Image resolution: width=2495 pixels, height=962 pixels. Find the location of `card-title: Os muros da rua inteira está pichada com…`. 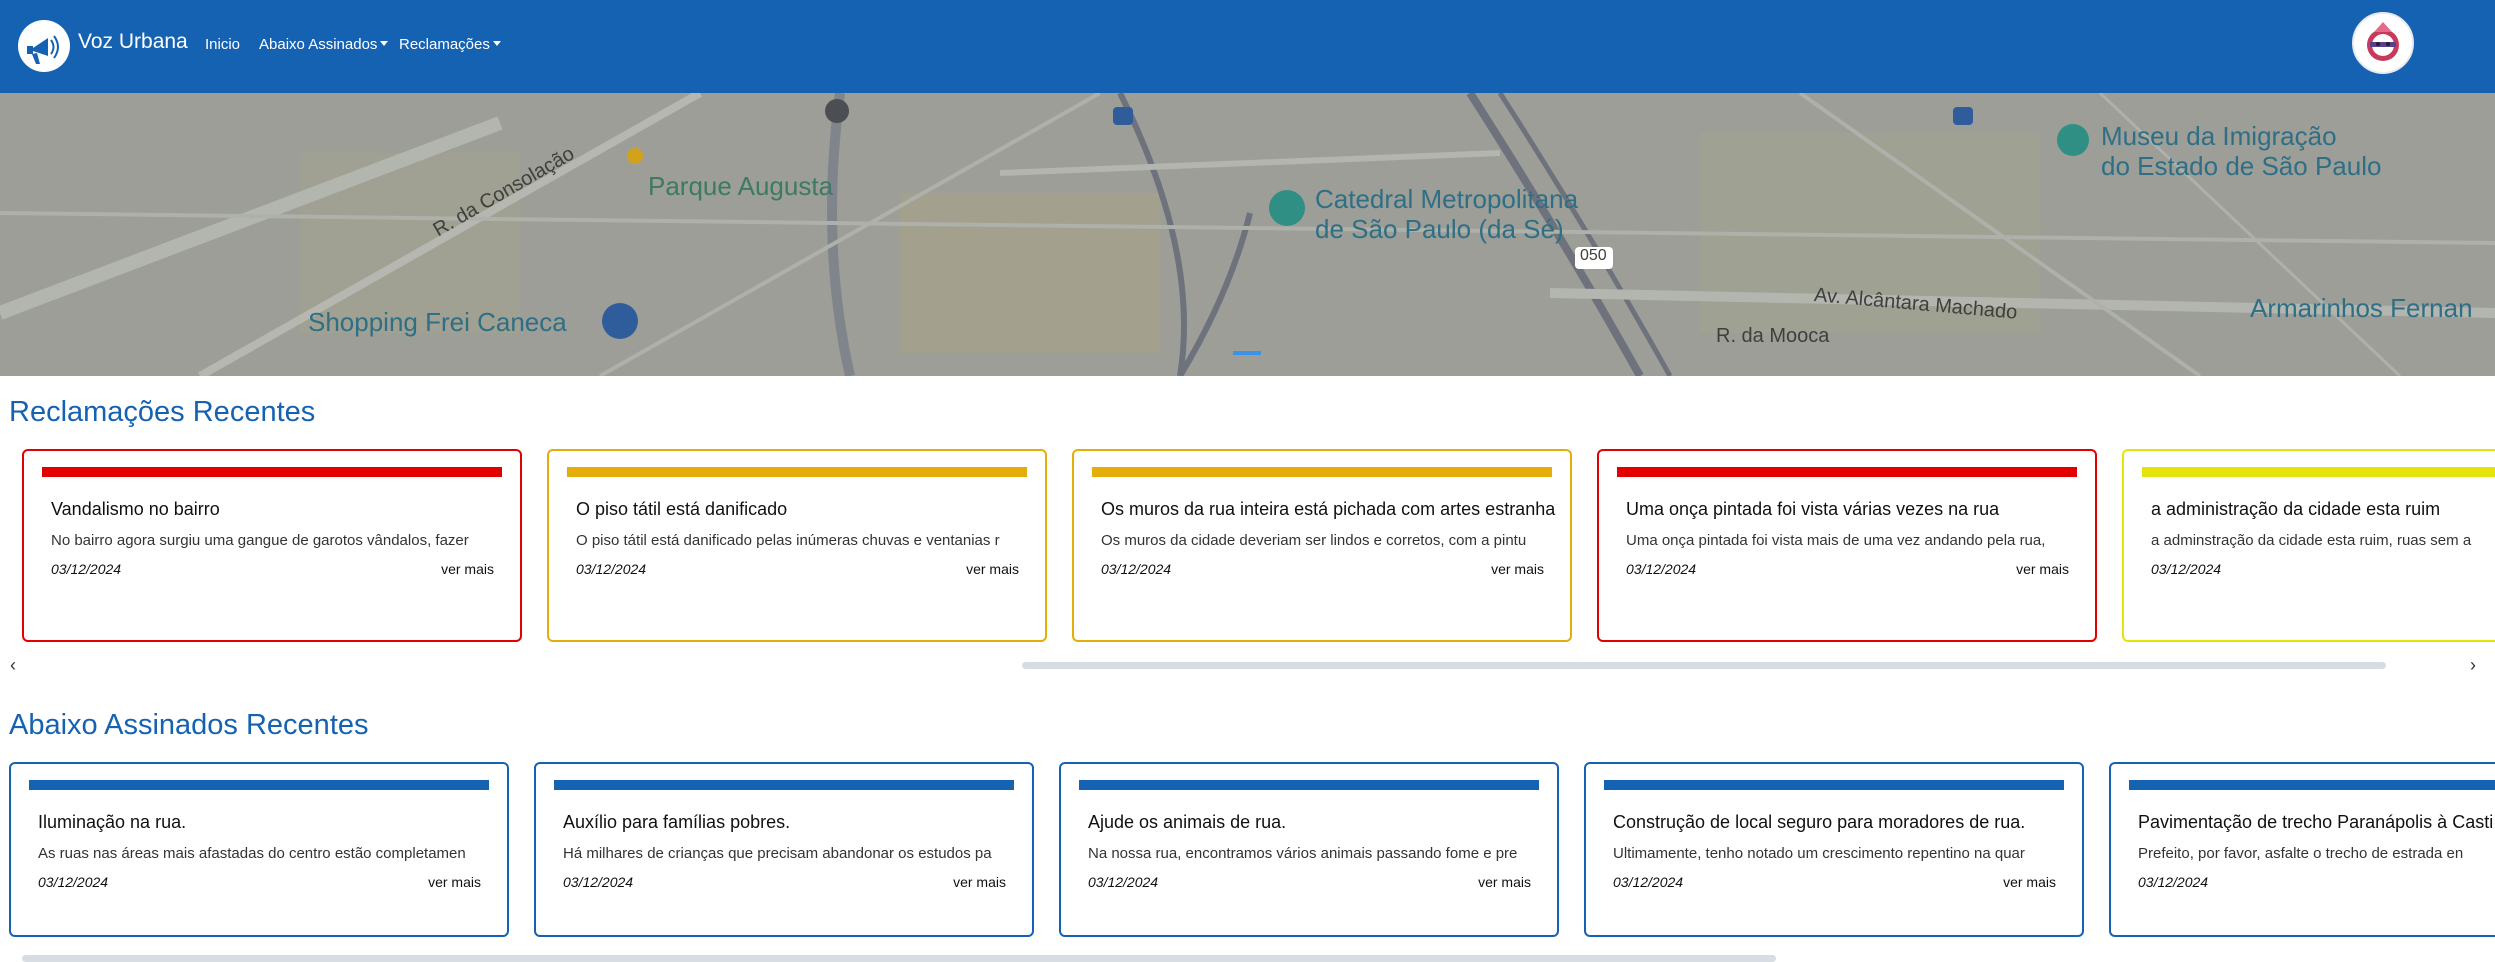

card-title: Os muros da rua inteira está pichada com… is located at coordinates (1328, 509).